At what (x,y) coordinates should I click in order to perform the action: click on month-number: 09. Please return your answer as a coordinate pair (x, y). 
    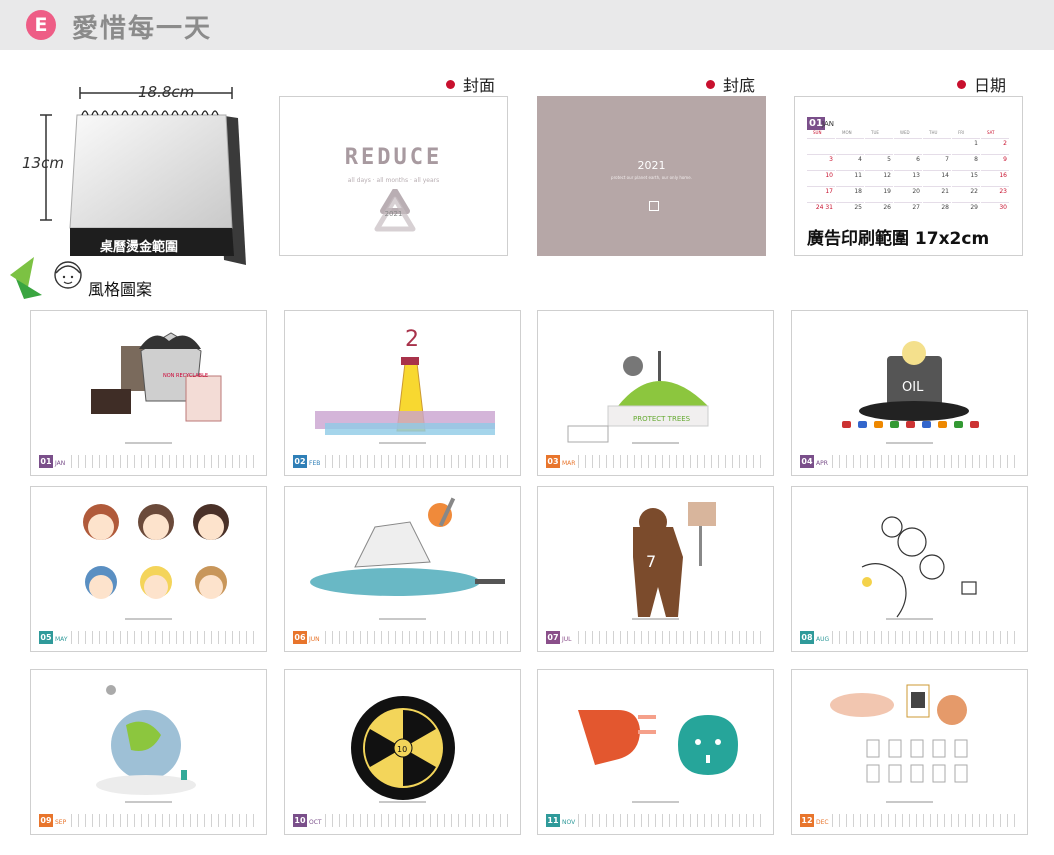
    Looking at the image, I should click on (46, 820).